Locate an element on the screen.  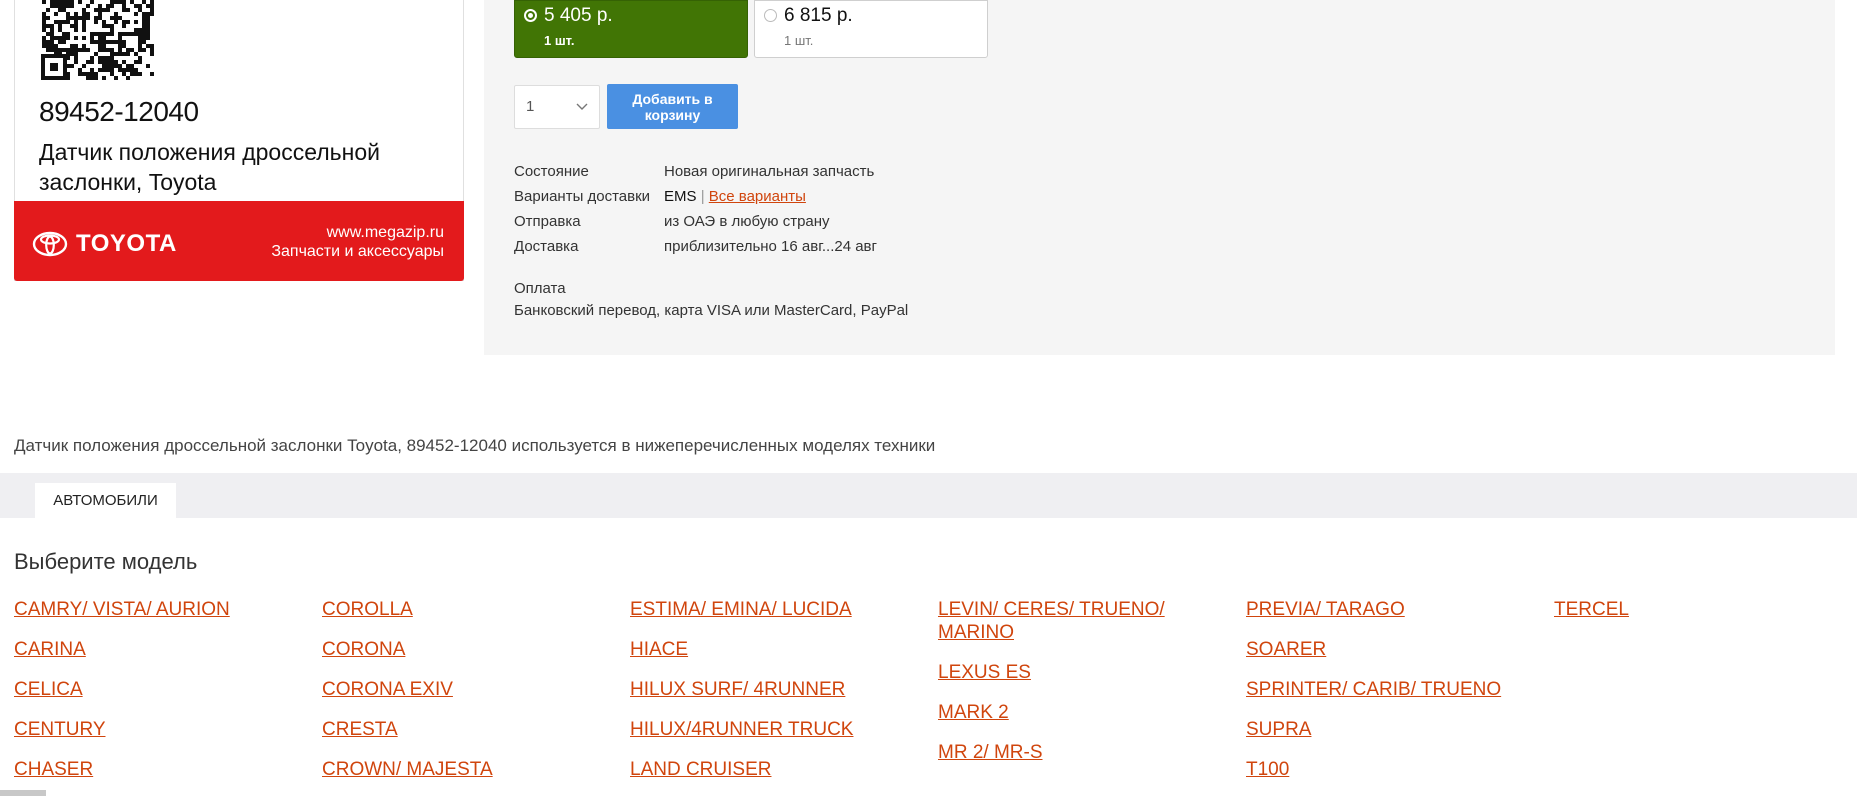
brand-logo: TOYOTA is located at coordinates (104, 244).